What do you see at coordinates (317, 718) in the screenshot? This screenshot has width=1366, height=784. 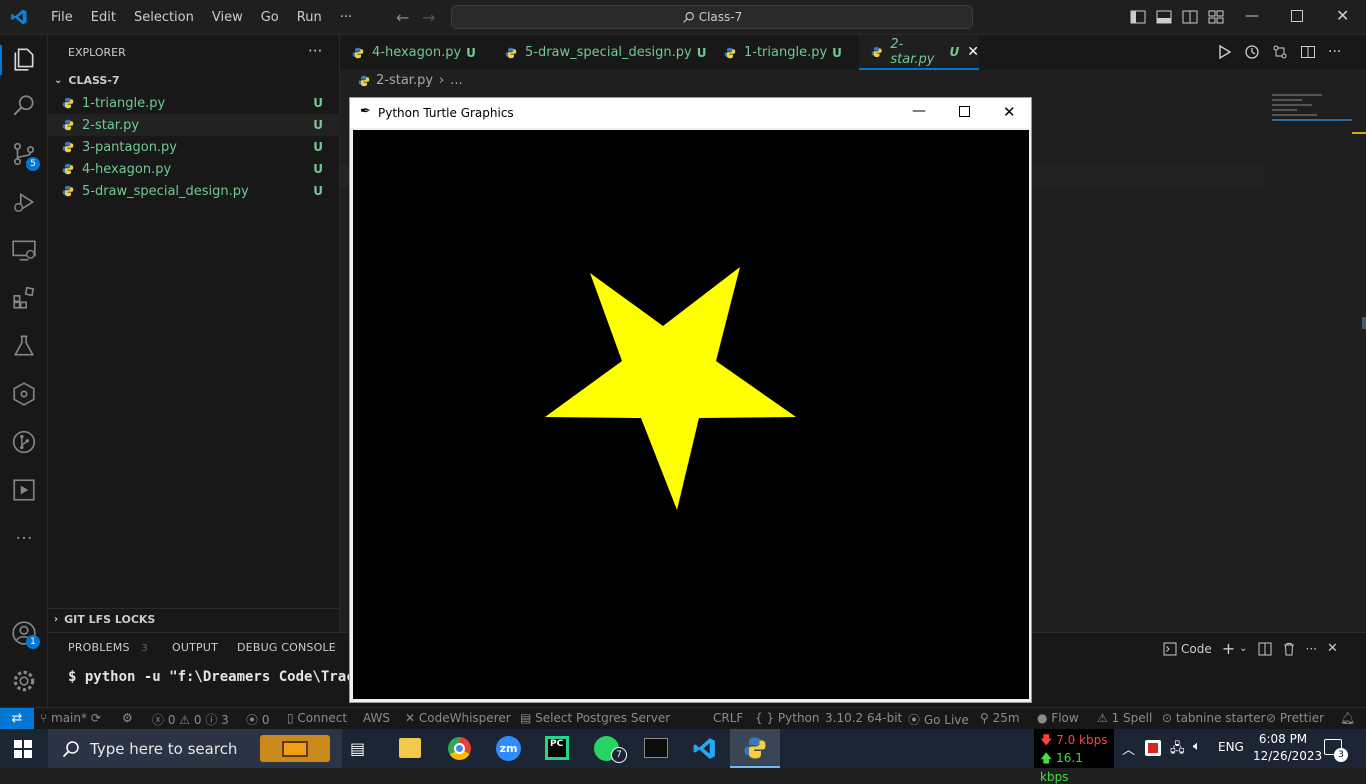 I see `connect-status: ▯ Connect` at bounding box center [317, 718].